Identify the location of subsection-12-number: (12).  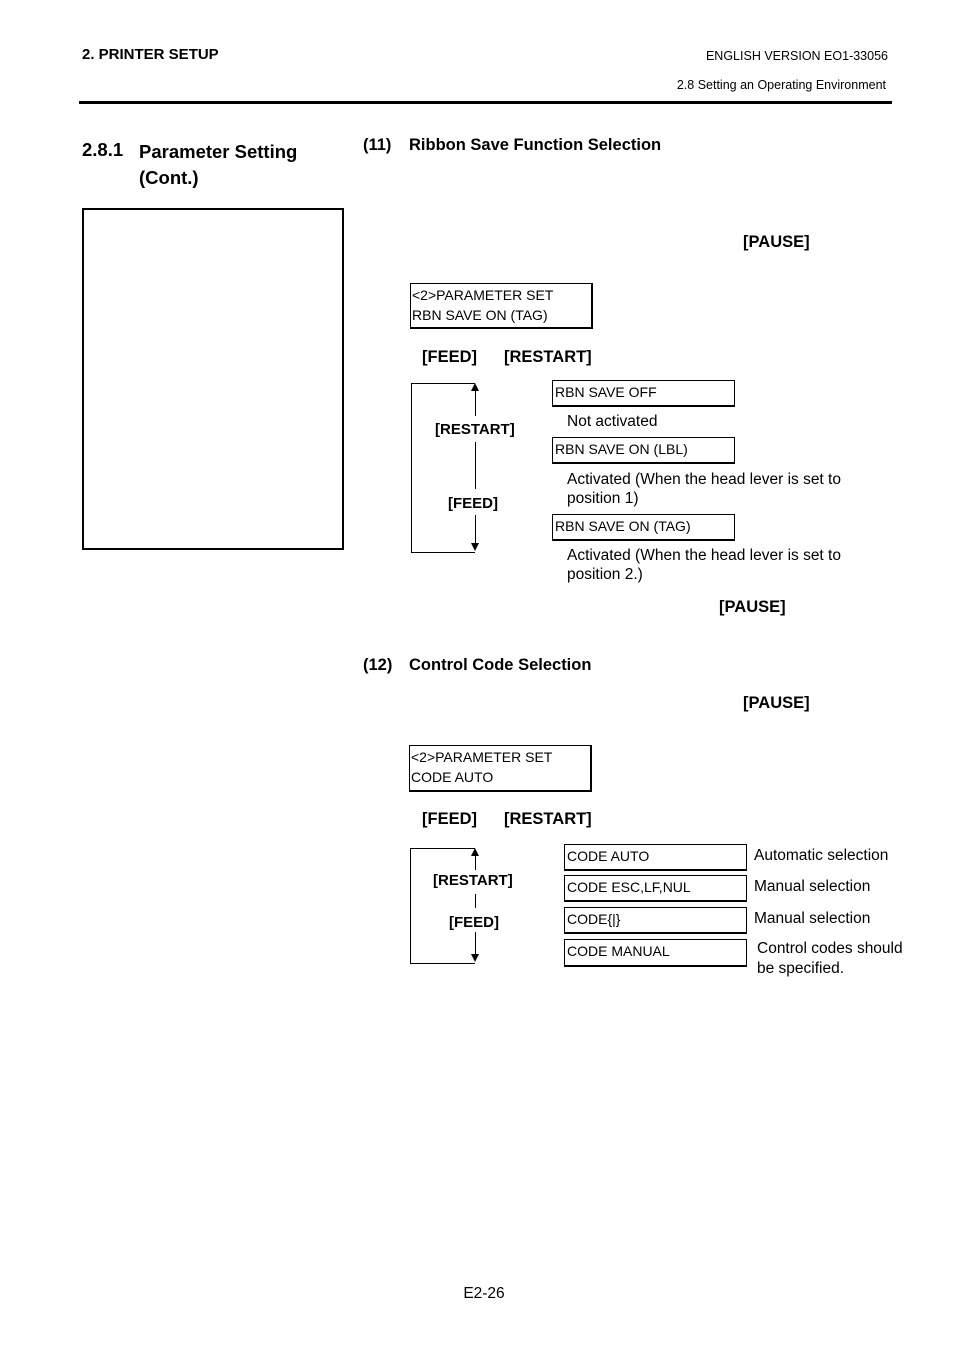
(378, 665).